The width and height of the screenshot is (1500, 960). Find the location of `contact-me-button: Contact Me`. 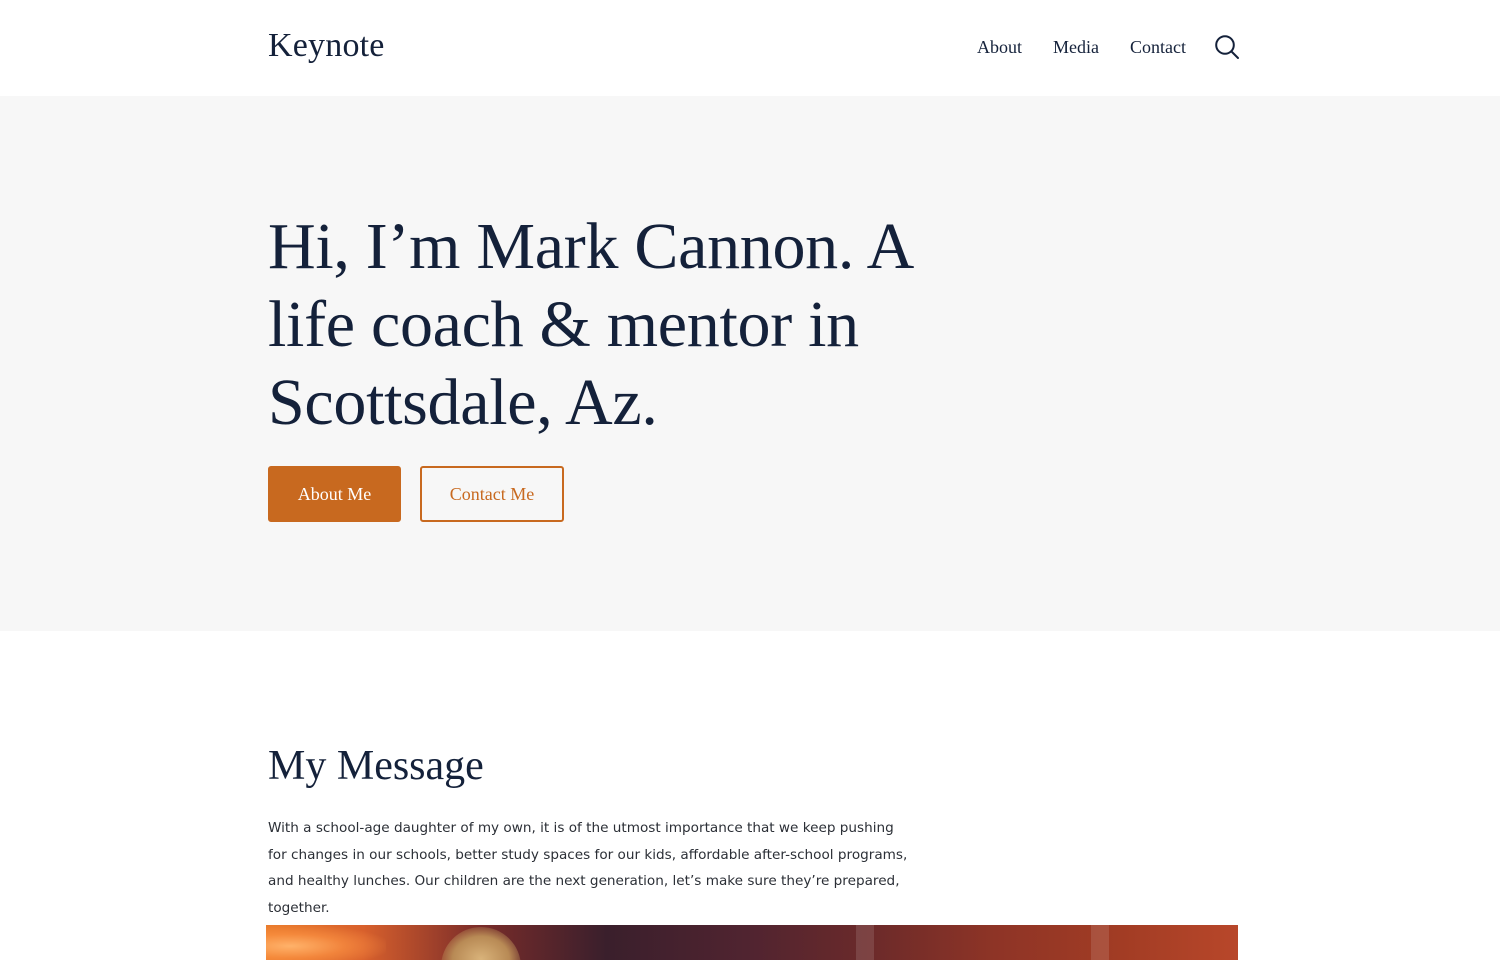

contact-me-button: Contact Me is located at coordinates (492, 494).